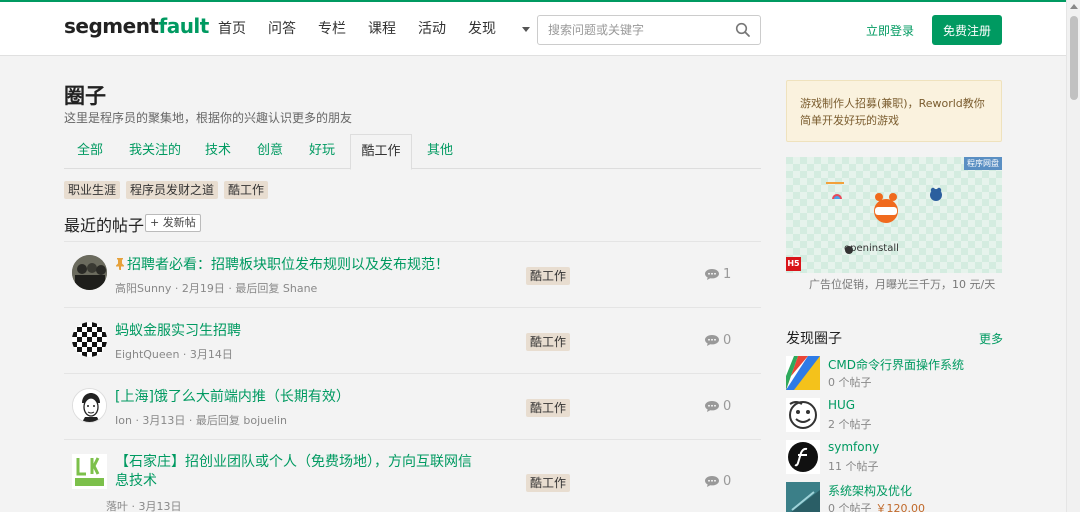 This screenshot has height=512, width=1080. What do you see at coordinates (842, 405) in the screenshot?
I see `circle-name: HUG` at bounding box center [842, 405].